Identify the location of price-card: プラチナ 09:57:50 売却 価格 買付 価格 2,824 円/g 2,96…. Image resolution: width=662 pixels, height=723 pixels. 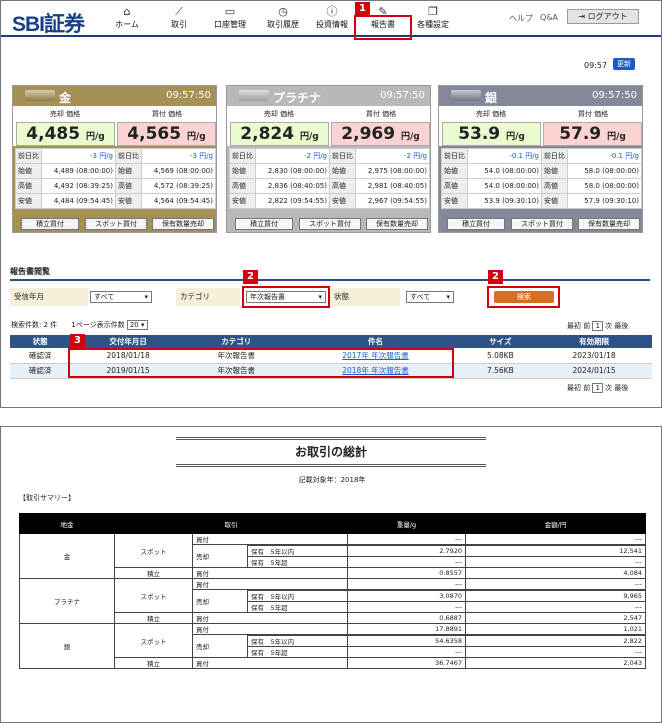
(328, 159).